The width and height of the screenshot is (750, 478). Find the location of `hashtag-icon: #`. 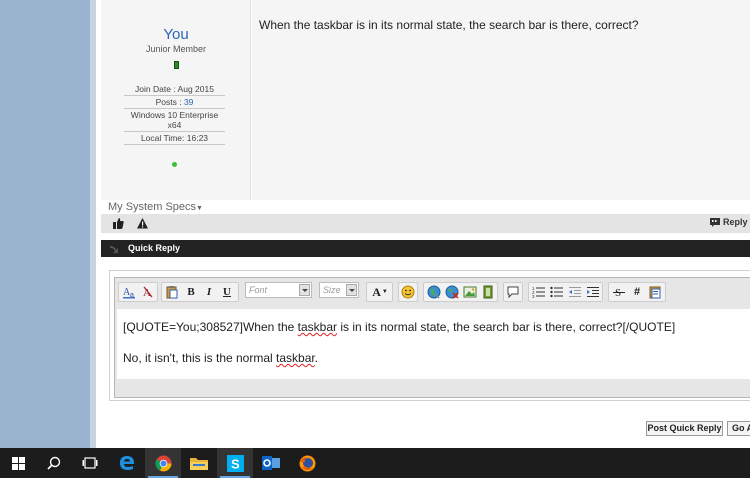

hashtag-icon: # is located at coordinates (637, 292).